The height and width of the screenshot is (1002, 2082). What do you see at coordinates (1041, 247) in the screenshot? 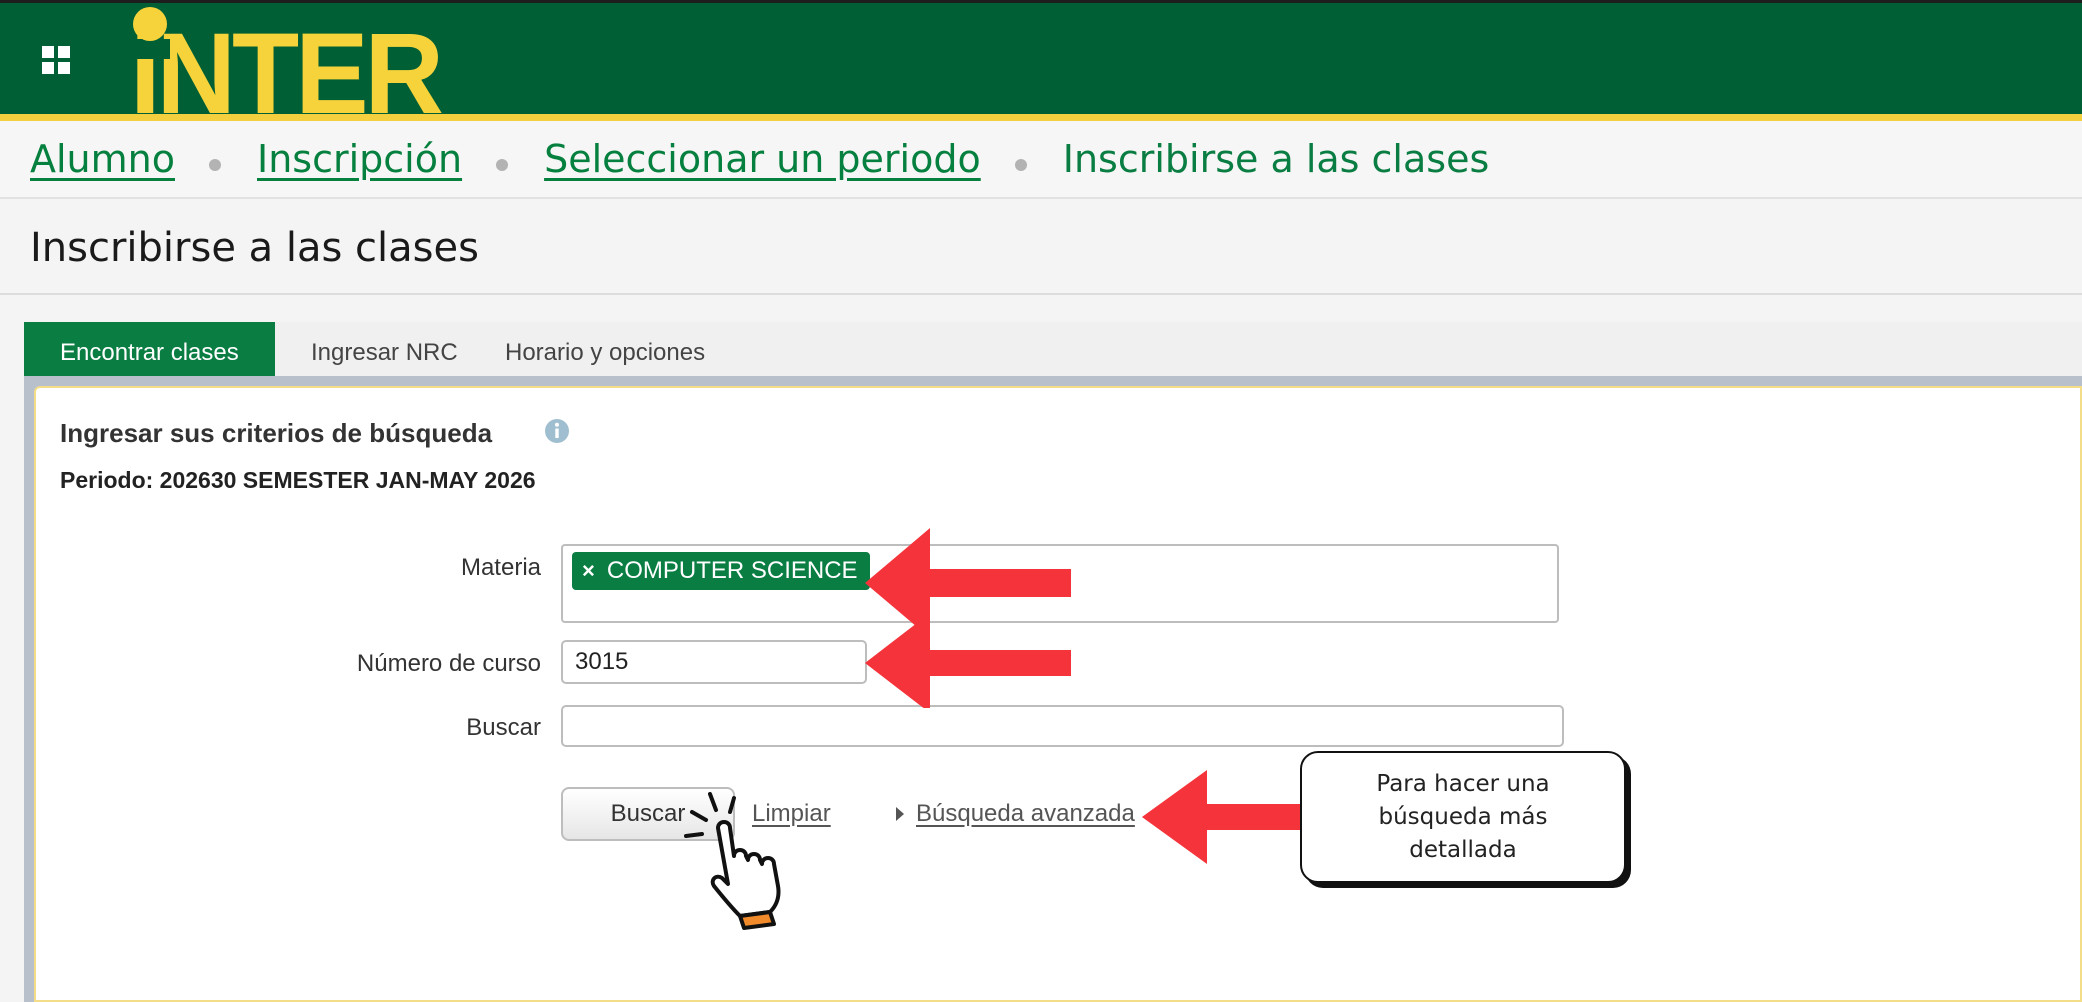
I see `page-title-bar: Inscribirse a las clases` at bounding box center [1041, 247].